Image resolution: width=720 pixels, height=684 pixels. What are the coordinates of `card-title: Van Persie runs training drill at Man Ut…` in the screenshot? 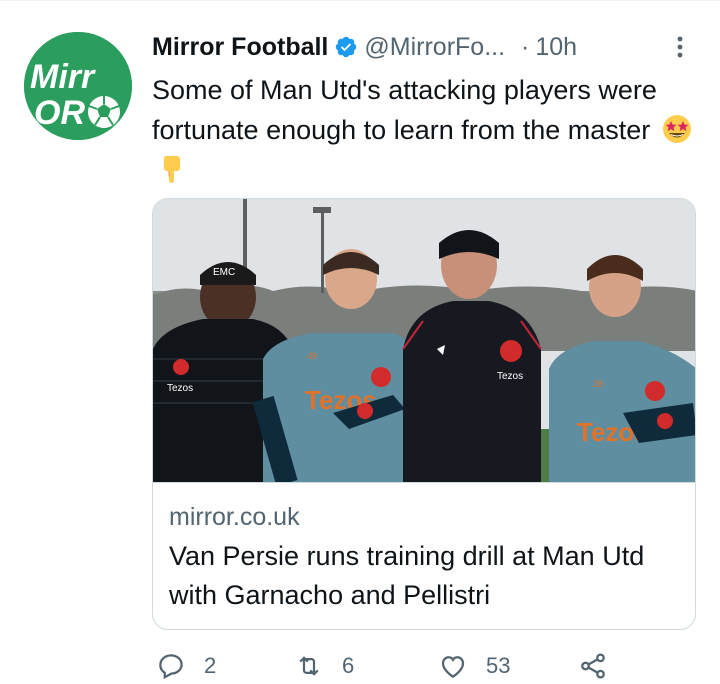 It's located at (407, 575).